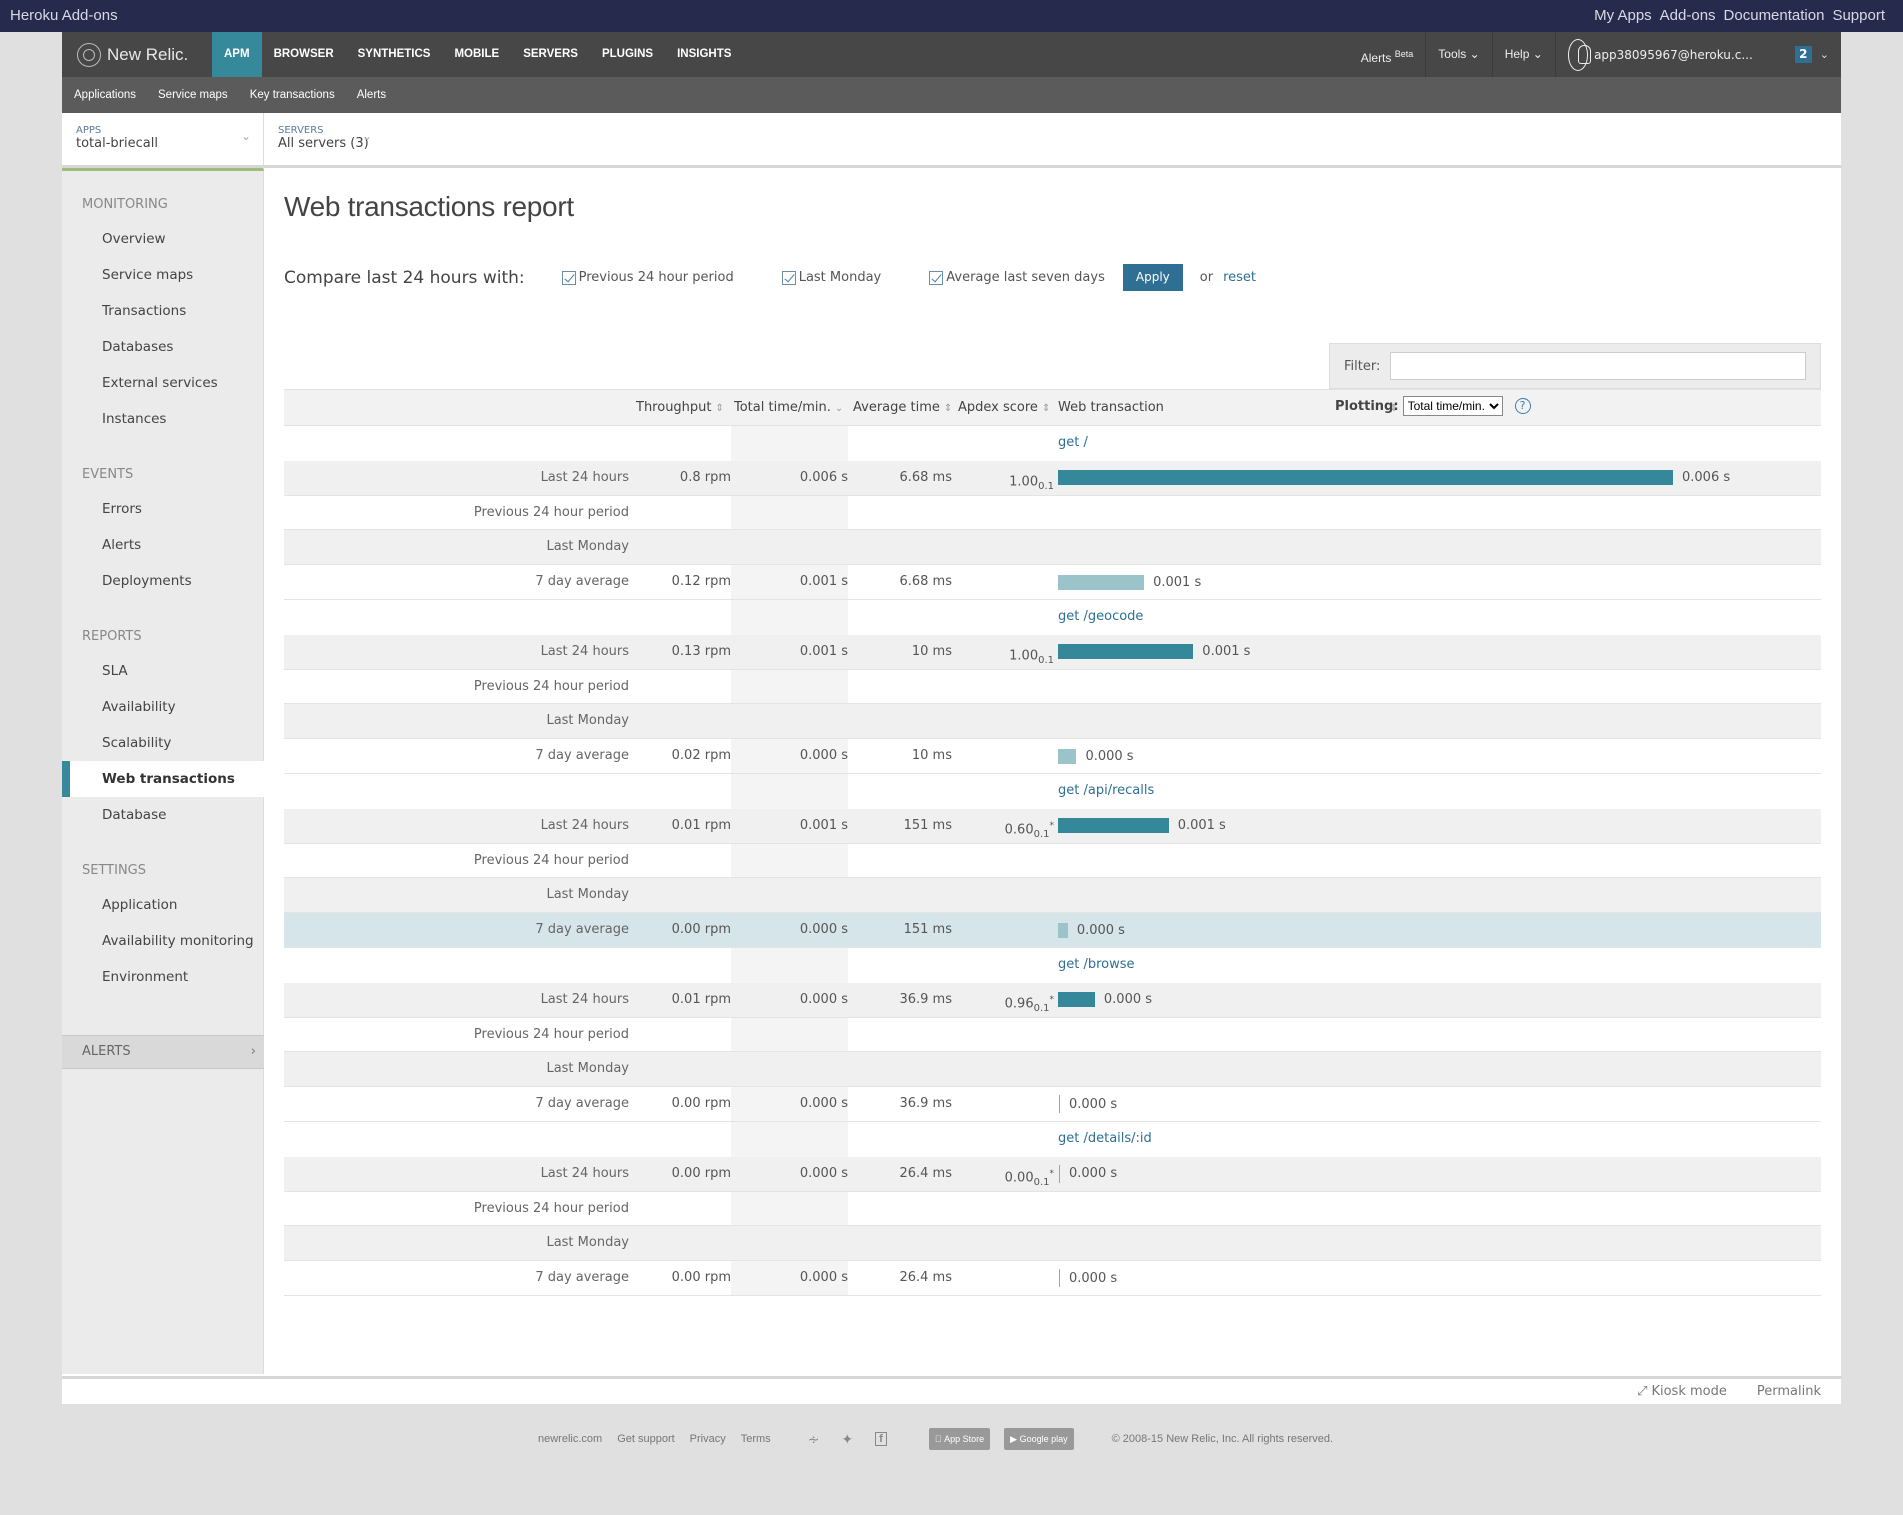  I want to click on plot-bar-label: 0.000 s, so click(1128, 1000).